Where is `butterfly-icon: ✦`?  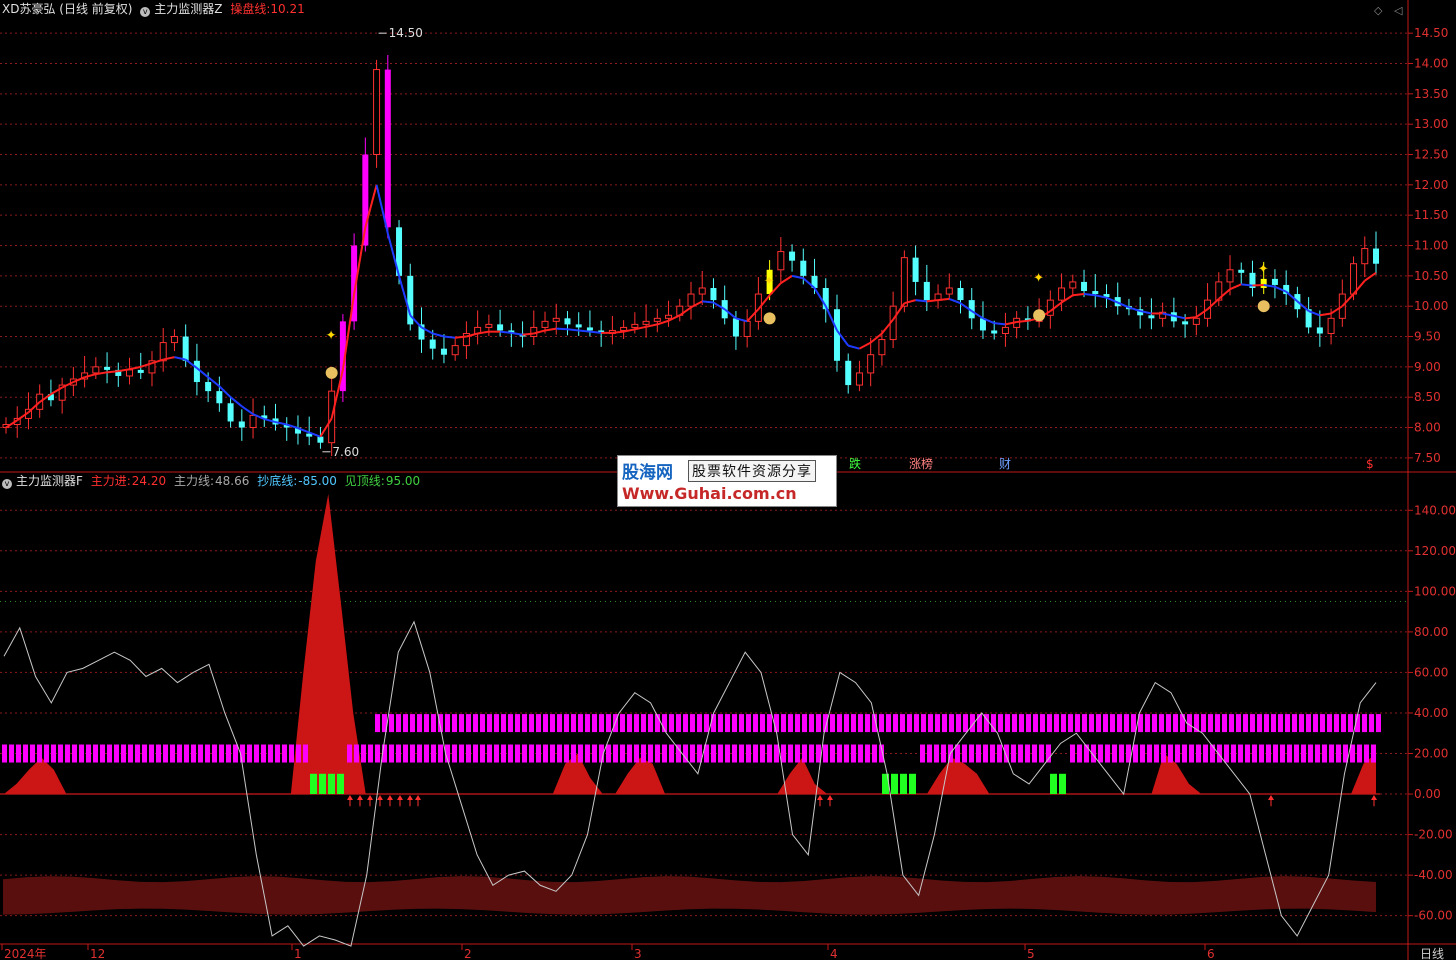 butterfly-icon: ✦ is located at coordinates (1263, 269).